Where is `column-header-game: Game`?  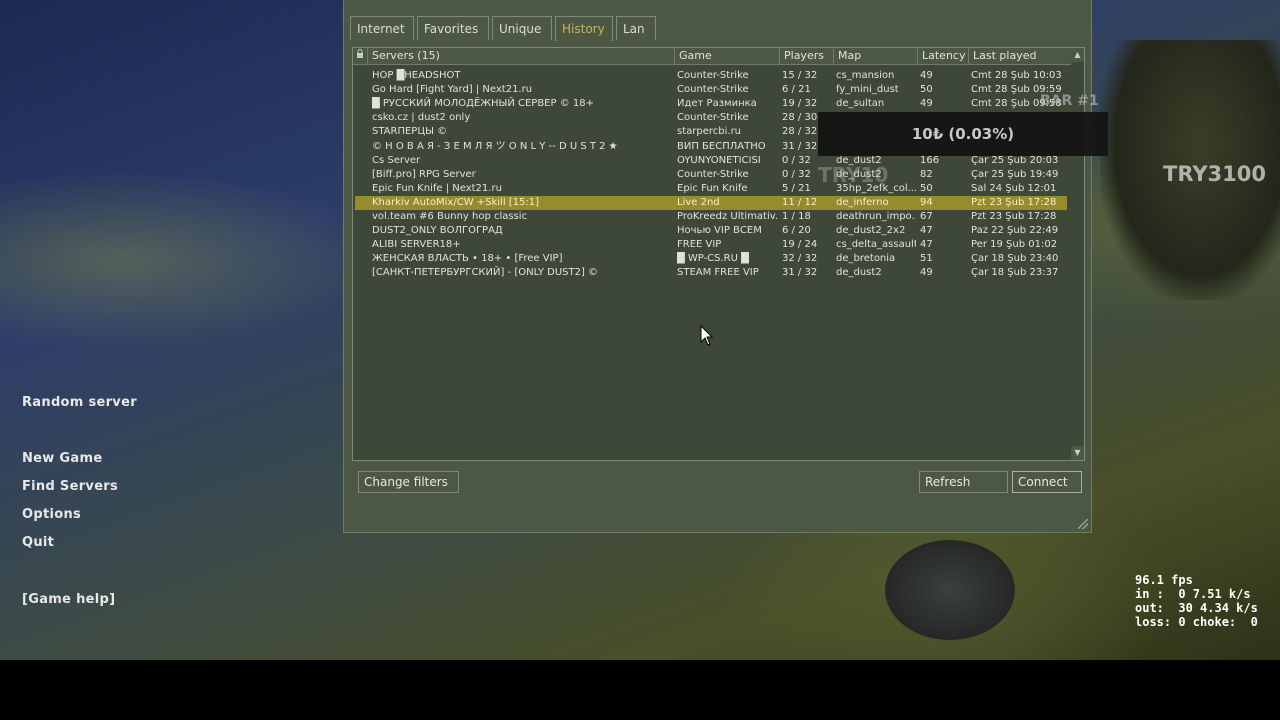 column-header-game: Game is located at coordinates (726, 56).